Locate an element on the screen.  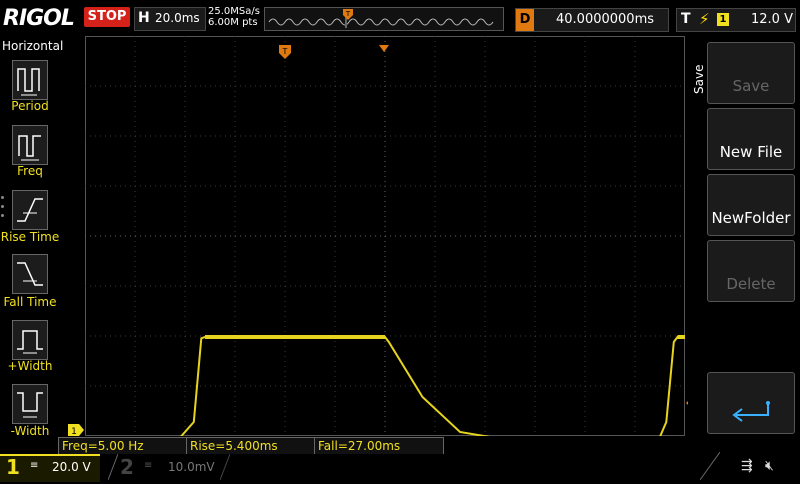
trigger-position-marker: T is located at coordinates (285, 53).